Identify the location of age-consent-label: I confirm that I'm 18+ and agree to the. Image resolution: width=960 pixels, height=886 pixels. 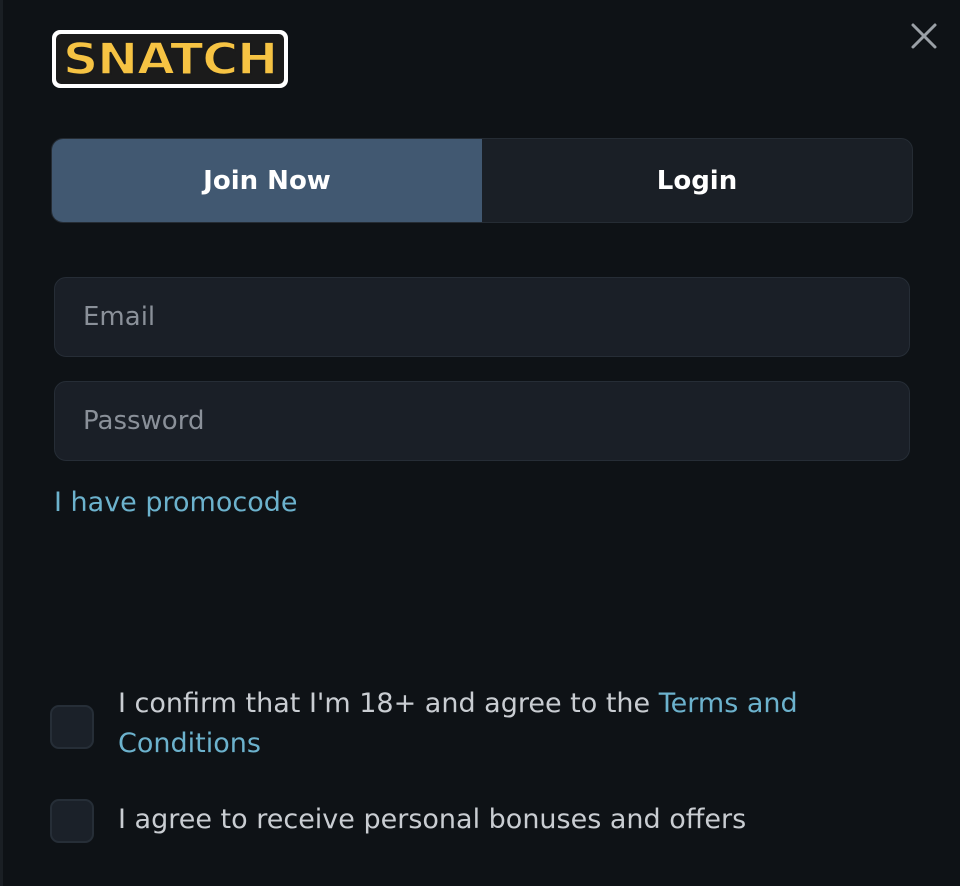
(388, 703).